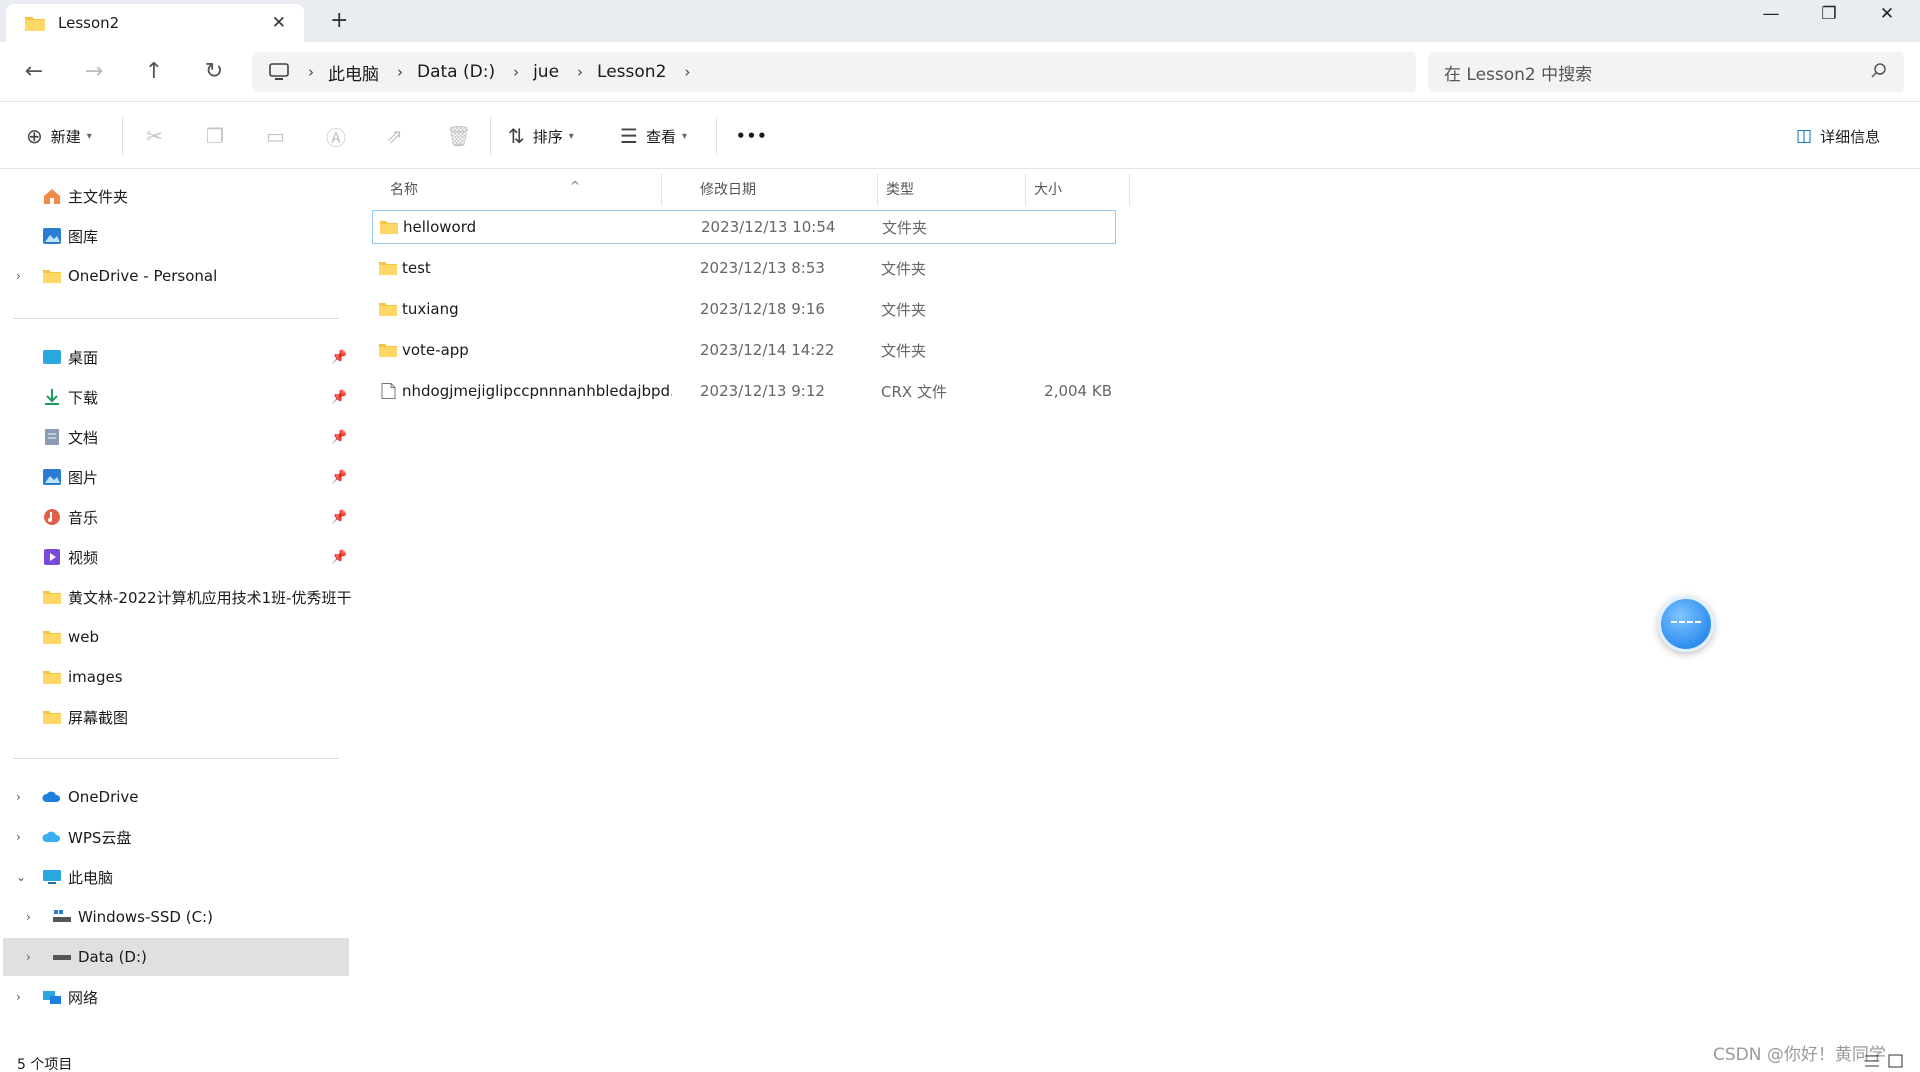  Describe the element at coordinates (154, 72) in the screenshot. I see `up-button: ↑` at that location.